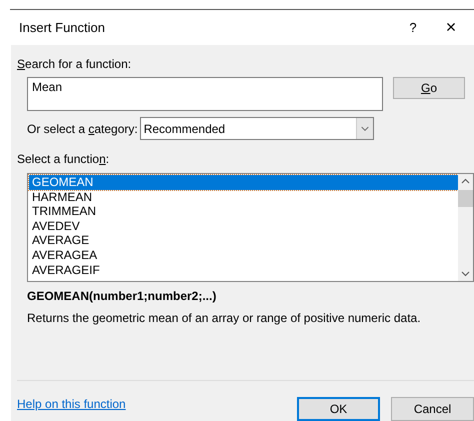 This screenshot has width=474, height=421. I want to click on help-link: Help on this function, so click(151, 404).